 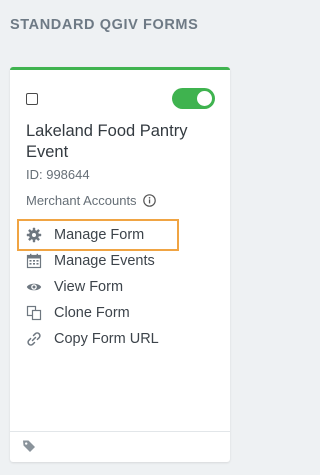 What do you see at coordinates (34, 339) in the screenshot?
I see `link-icon` at bounding box center [34, 339].